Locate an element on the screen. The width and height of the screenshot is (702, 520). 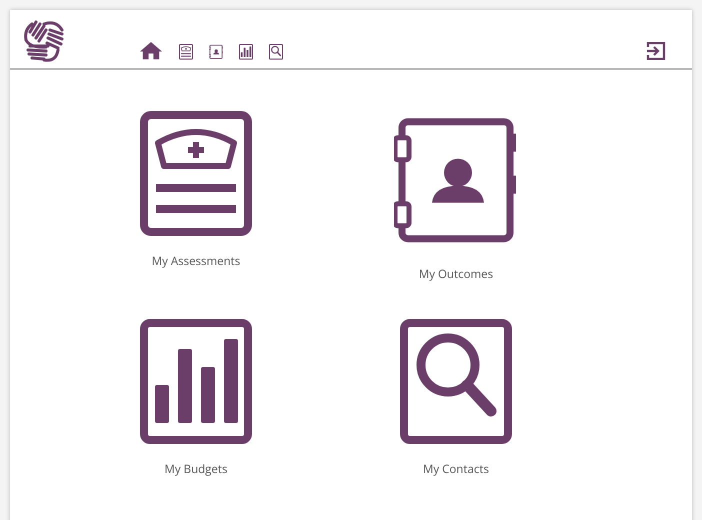
nav-magnifier-icon is located at coordinates (276, 52).